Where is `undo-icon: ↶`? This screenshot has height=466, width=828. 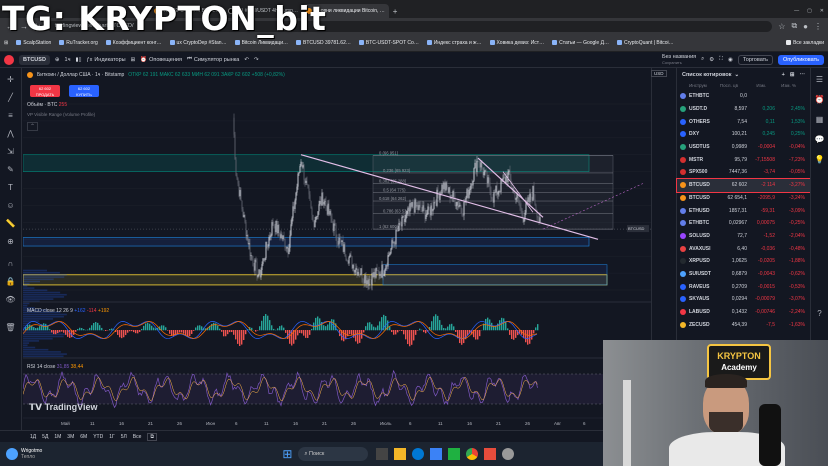 undo-icon: ↶ is located at coordinates (246, 60).